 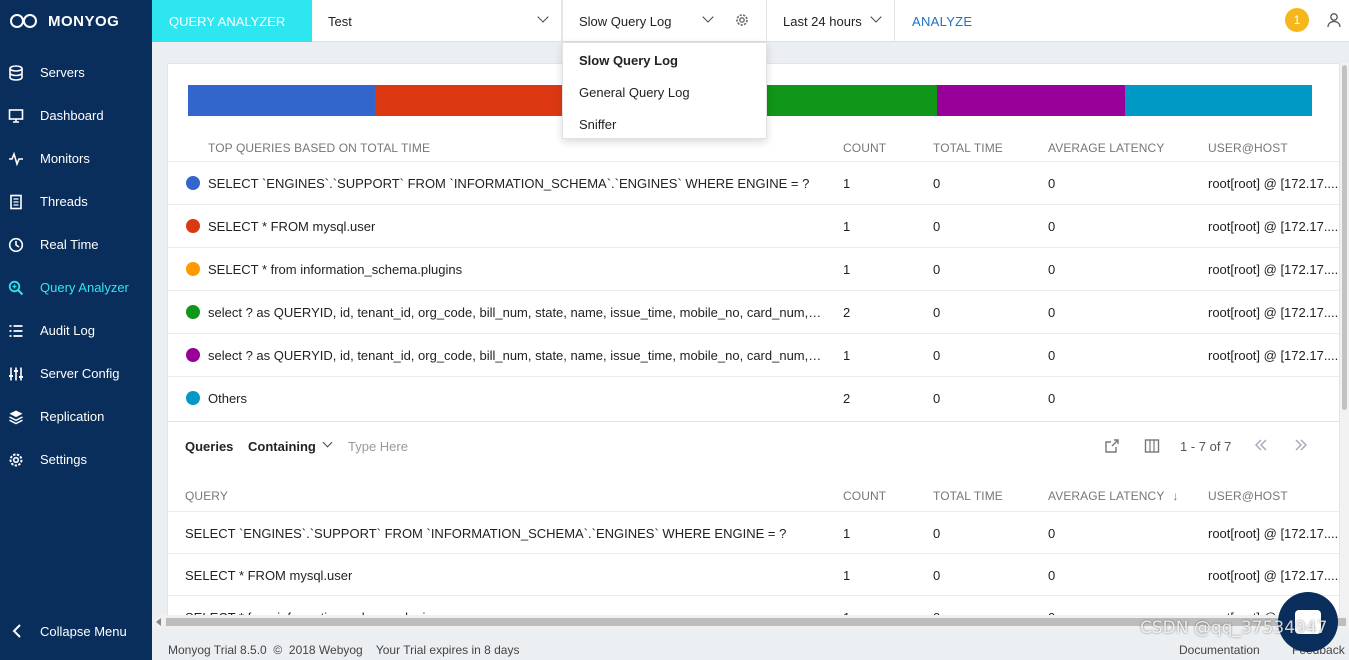 What do you see at coordinates (847, 398) in the screenshot?
I see `cell-count: 2` at bounding box center [847, 398].